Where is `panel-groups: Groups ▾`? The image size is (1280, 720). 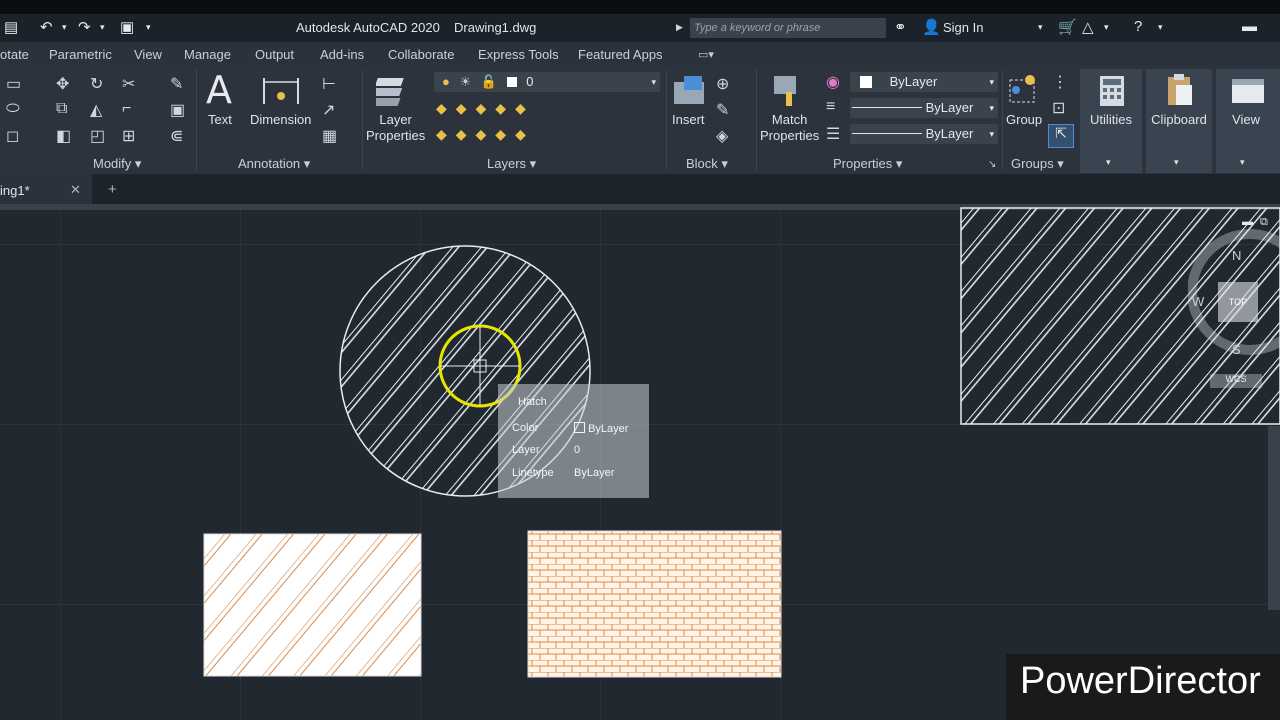 panel-groups: Groups ▾ is located at coordinates (1037, 164).